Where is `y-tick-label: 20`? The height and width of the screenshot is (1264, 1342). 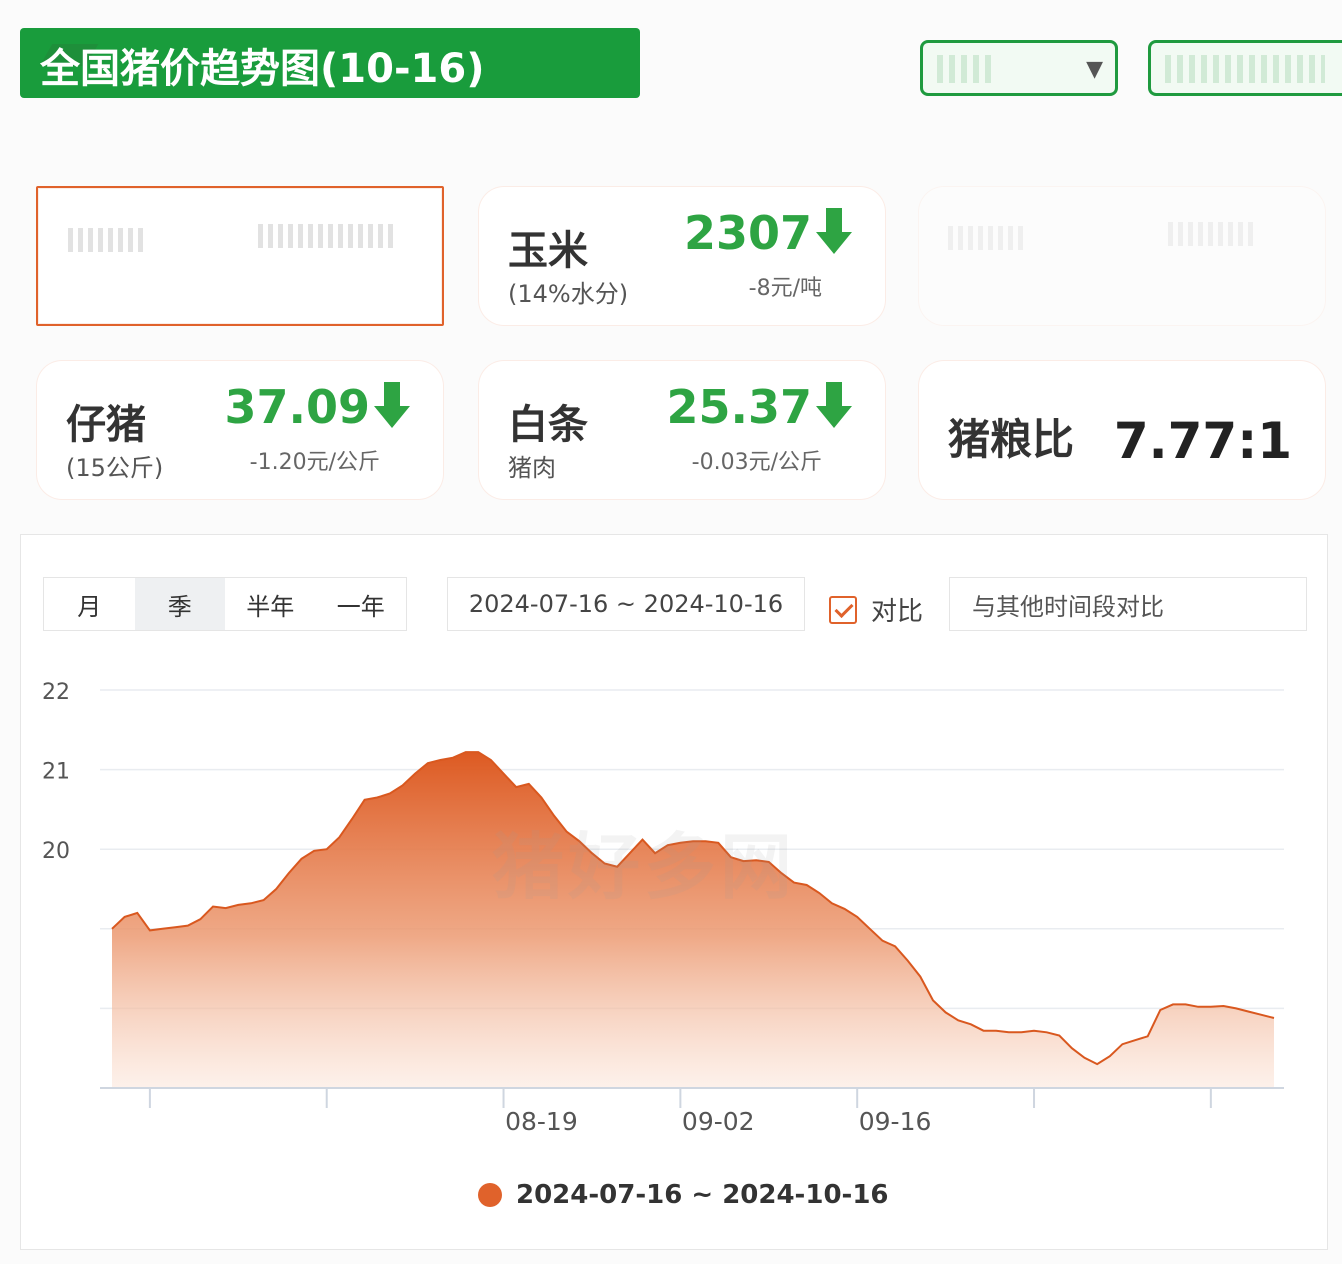
y-tick-label: 20 is located at coordinates (56, 851).